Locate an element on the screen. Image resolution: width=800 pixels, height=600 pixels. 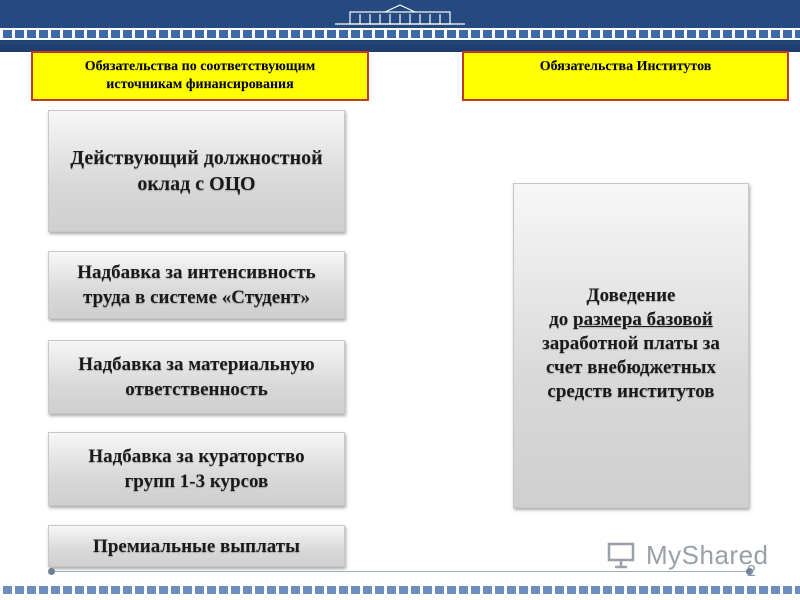
institutes-header-label: Обязательства Институтов is located at coordinates (625, 66).